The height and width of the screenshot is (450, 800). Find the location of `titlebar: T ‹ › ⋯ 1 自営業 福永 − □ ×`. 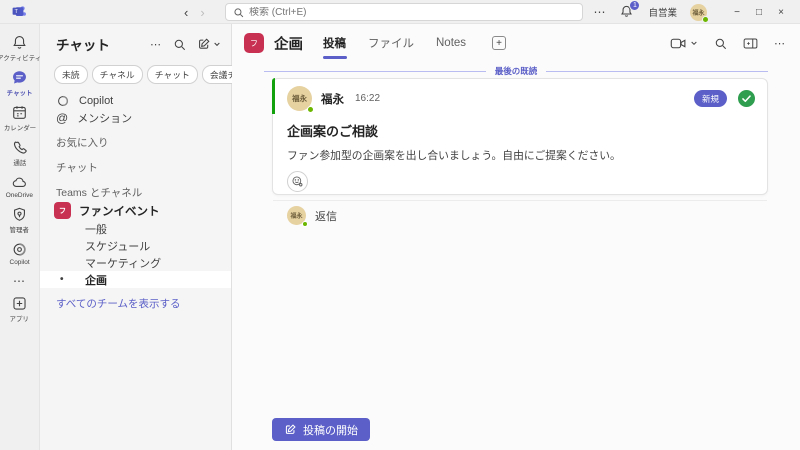

titlebar: T ‹ › ⋯ 1 自営業 福永 − □ × is located at coordinates (400, 12).